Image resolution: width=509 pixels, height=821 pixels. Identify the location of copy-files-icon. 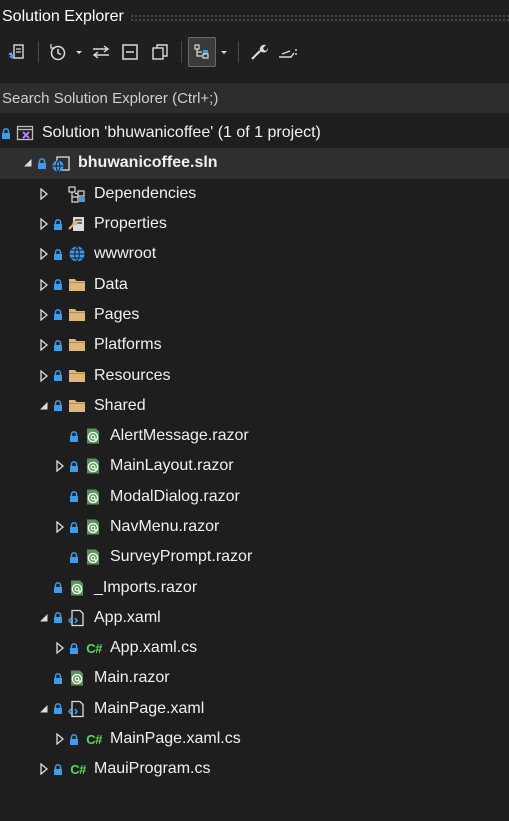
(160, 52).